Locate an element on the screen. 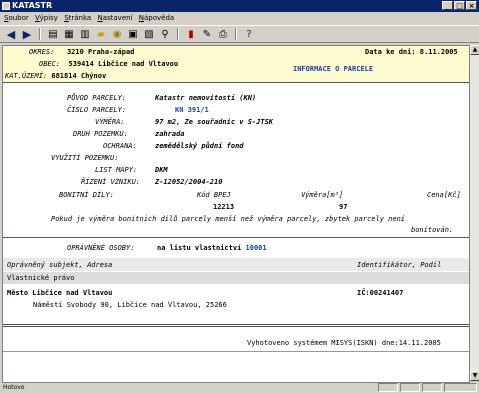 The height and width of the screenshot is (393, 479). print-icon: ⎙ is located at coordinates (223, 34).